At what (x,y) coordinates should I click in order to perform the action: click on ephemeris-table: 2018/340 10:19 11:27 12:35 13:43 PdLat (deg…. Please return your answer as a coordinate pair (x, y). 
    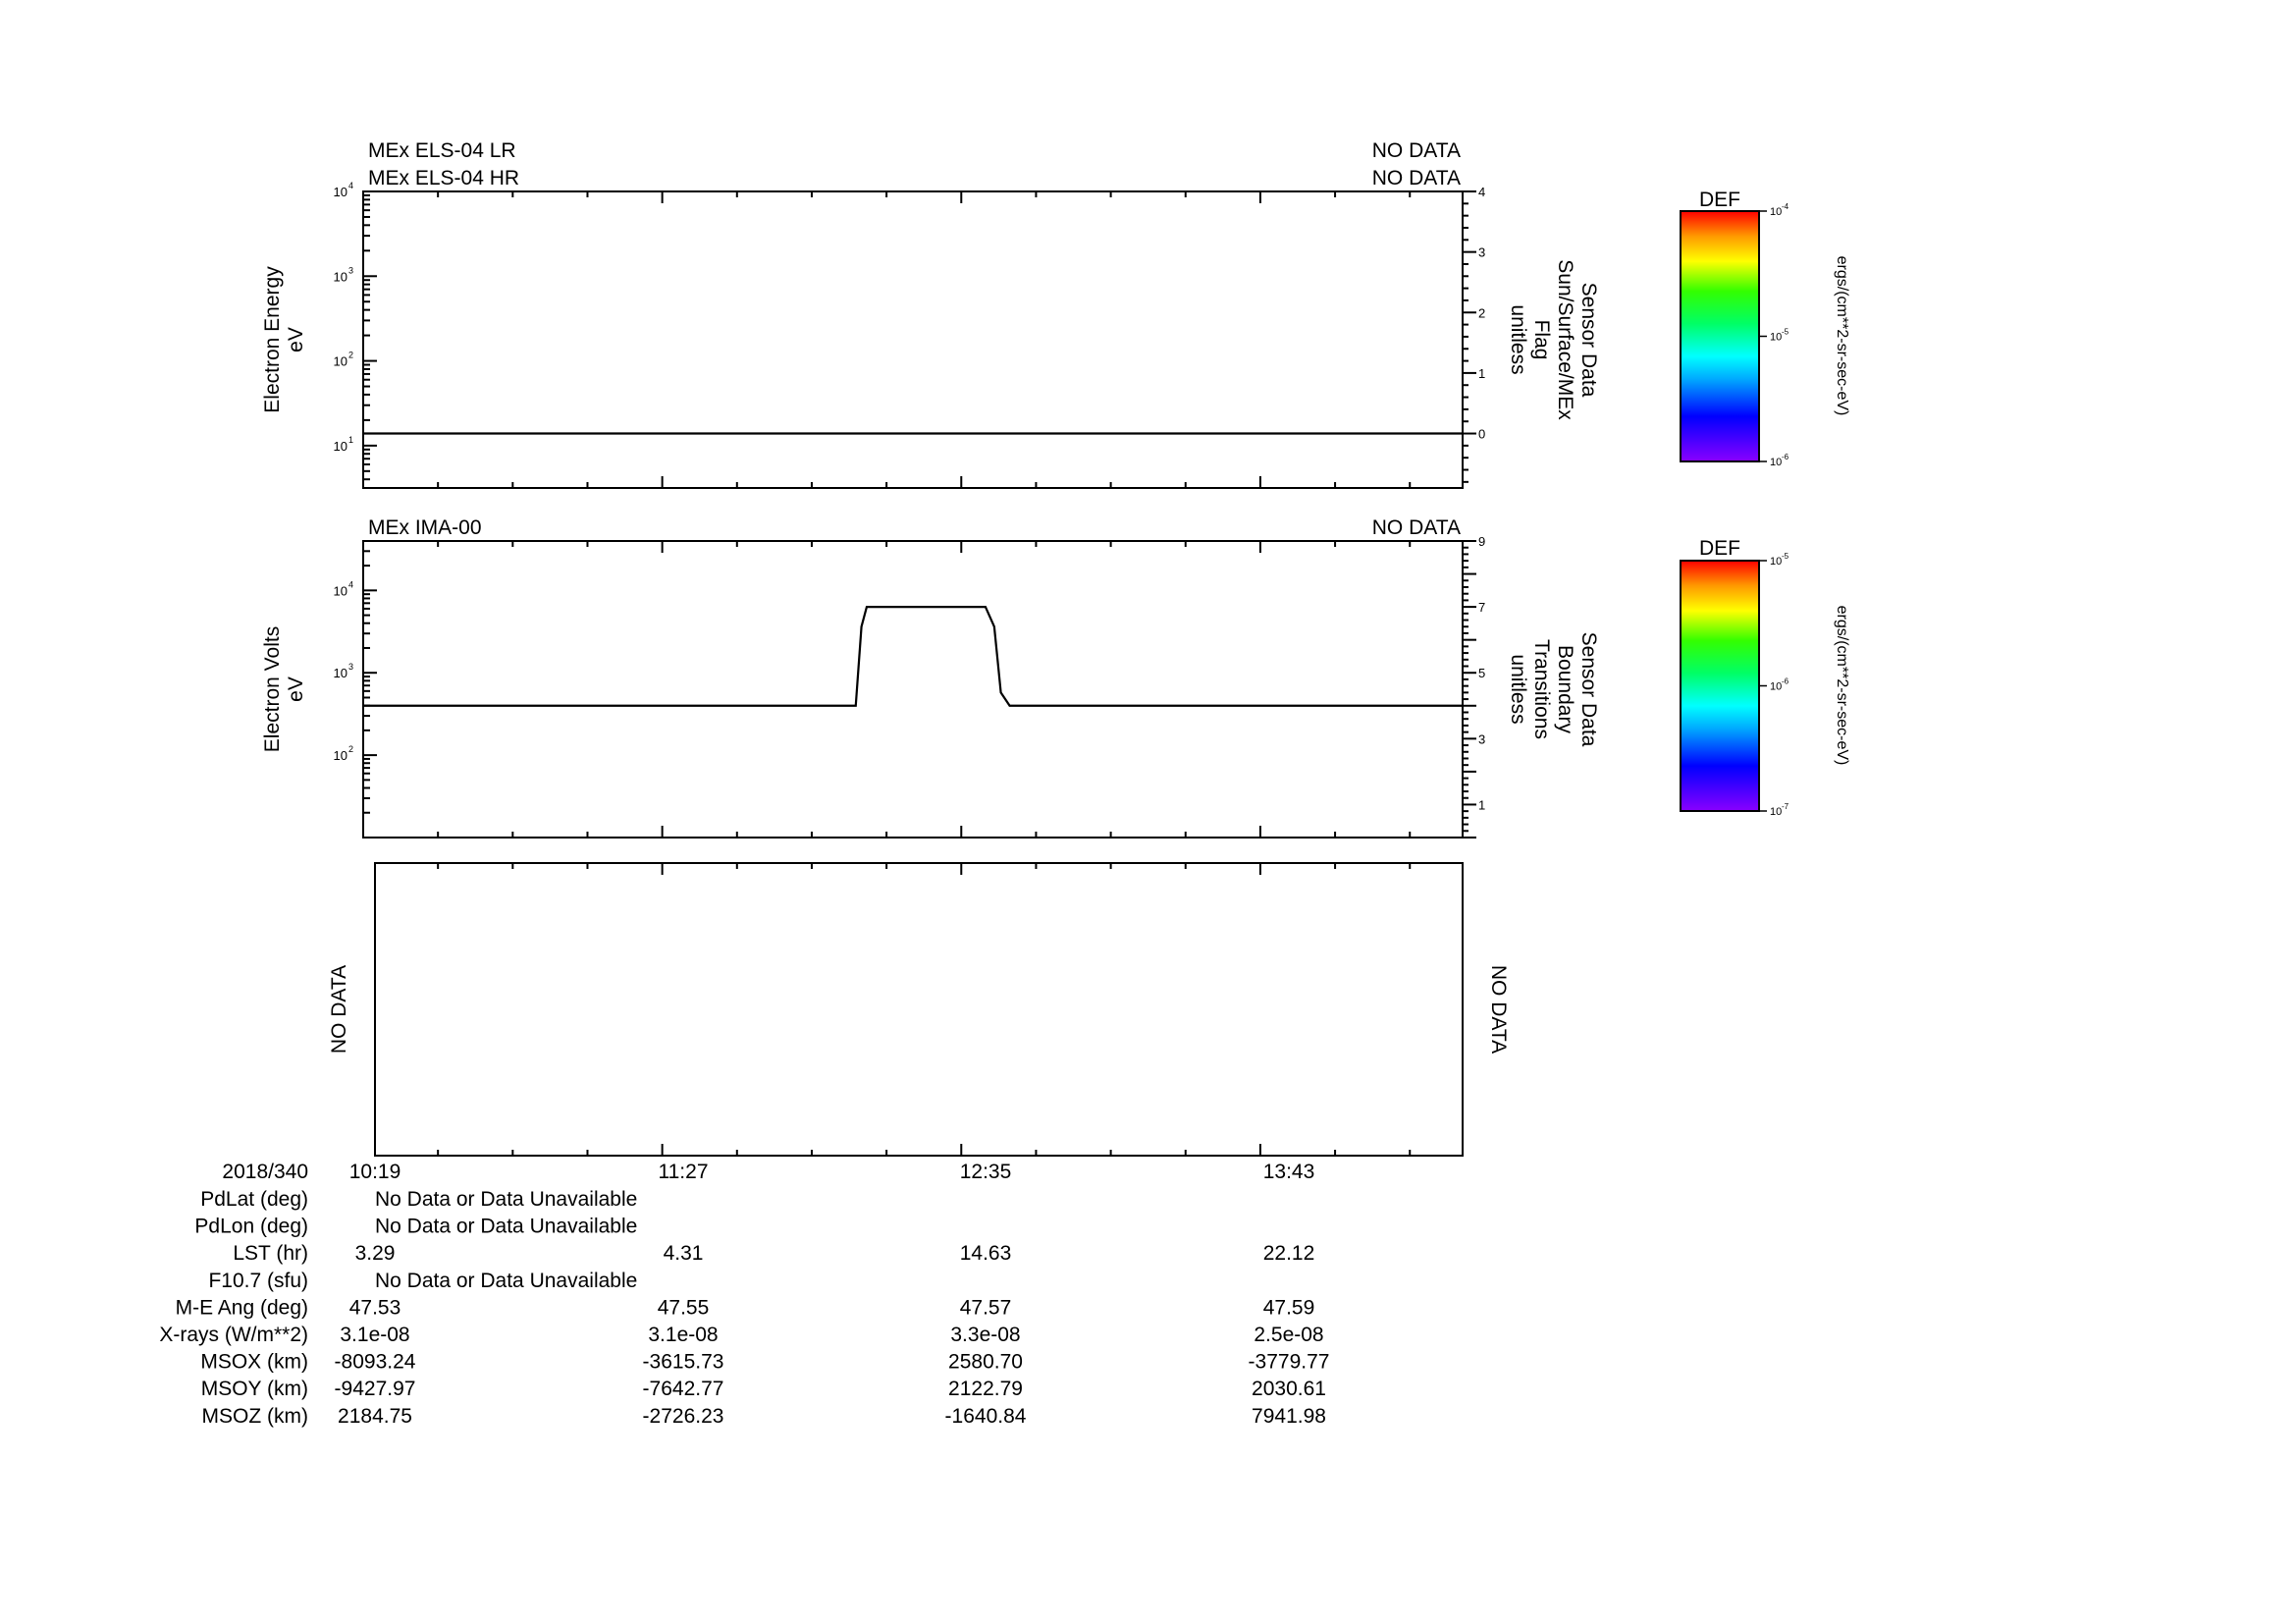
    Looking at the image, I should click on (744, 1294).